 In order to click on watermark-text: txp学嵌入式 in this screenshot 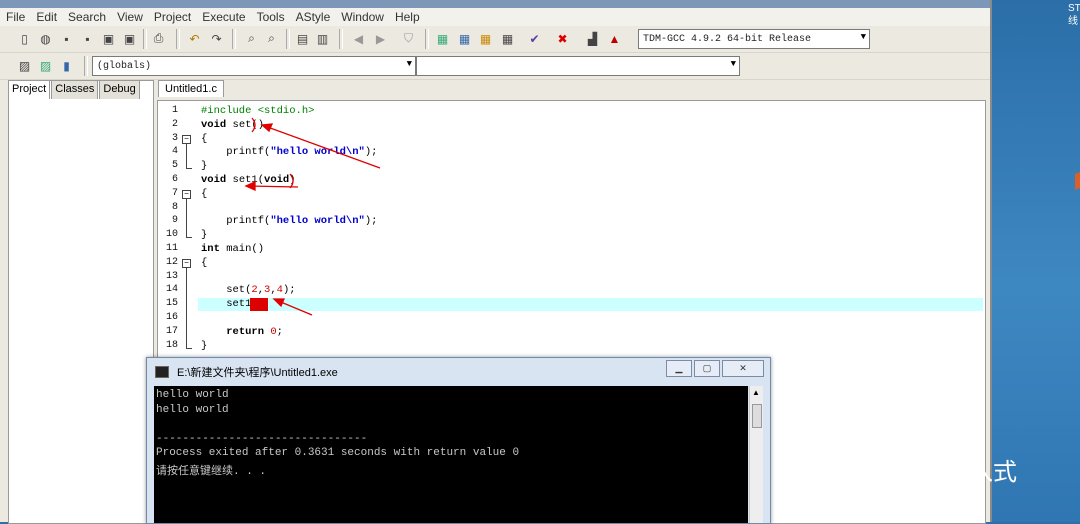, I will do `click(953, 472)`.